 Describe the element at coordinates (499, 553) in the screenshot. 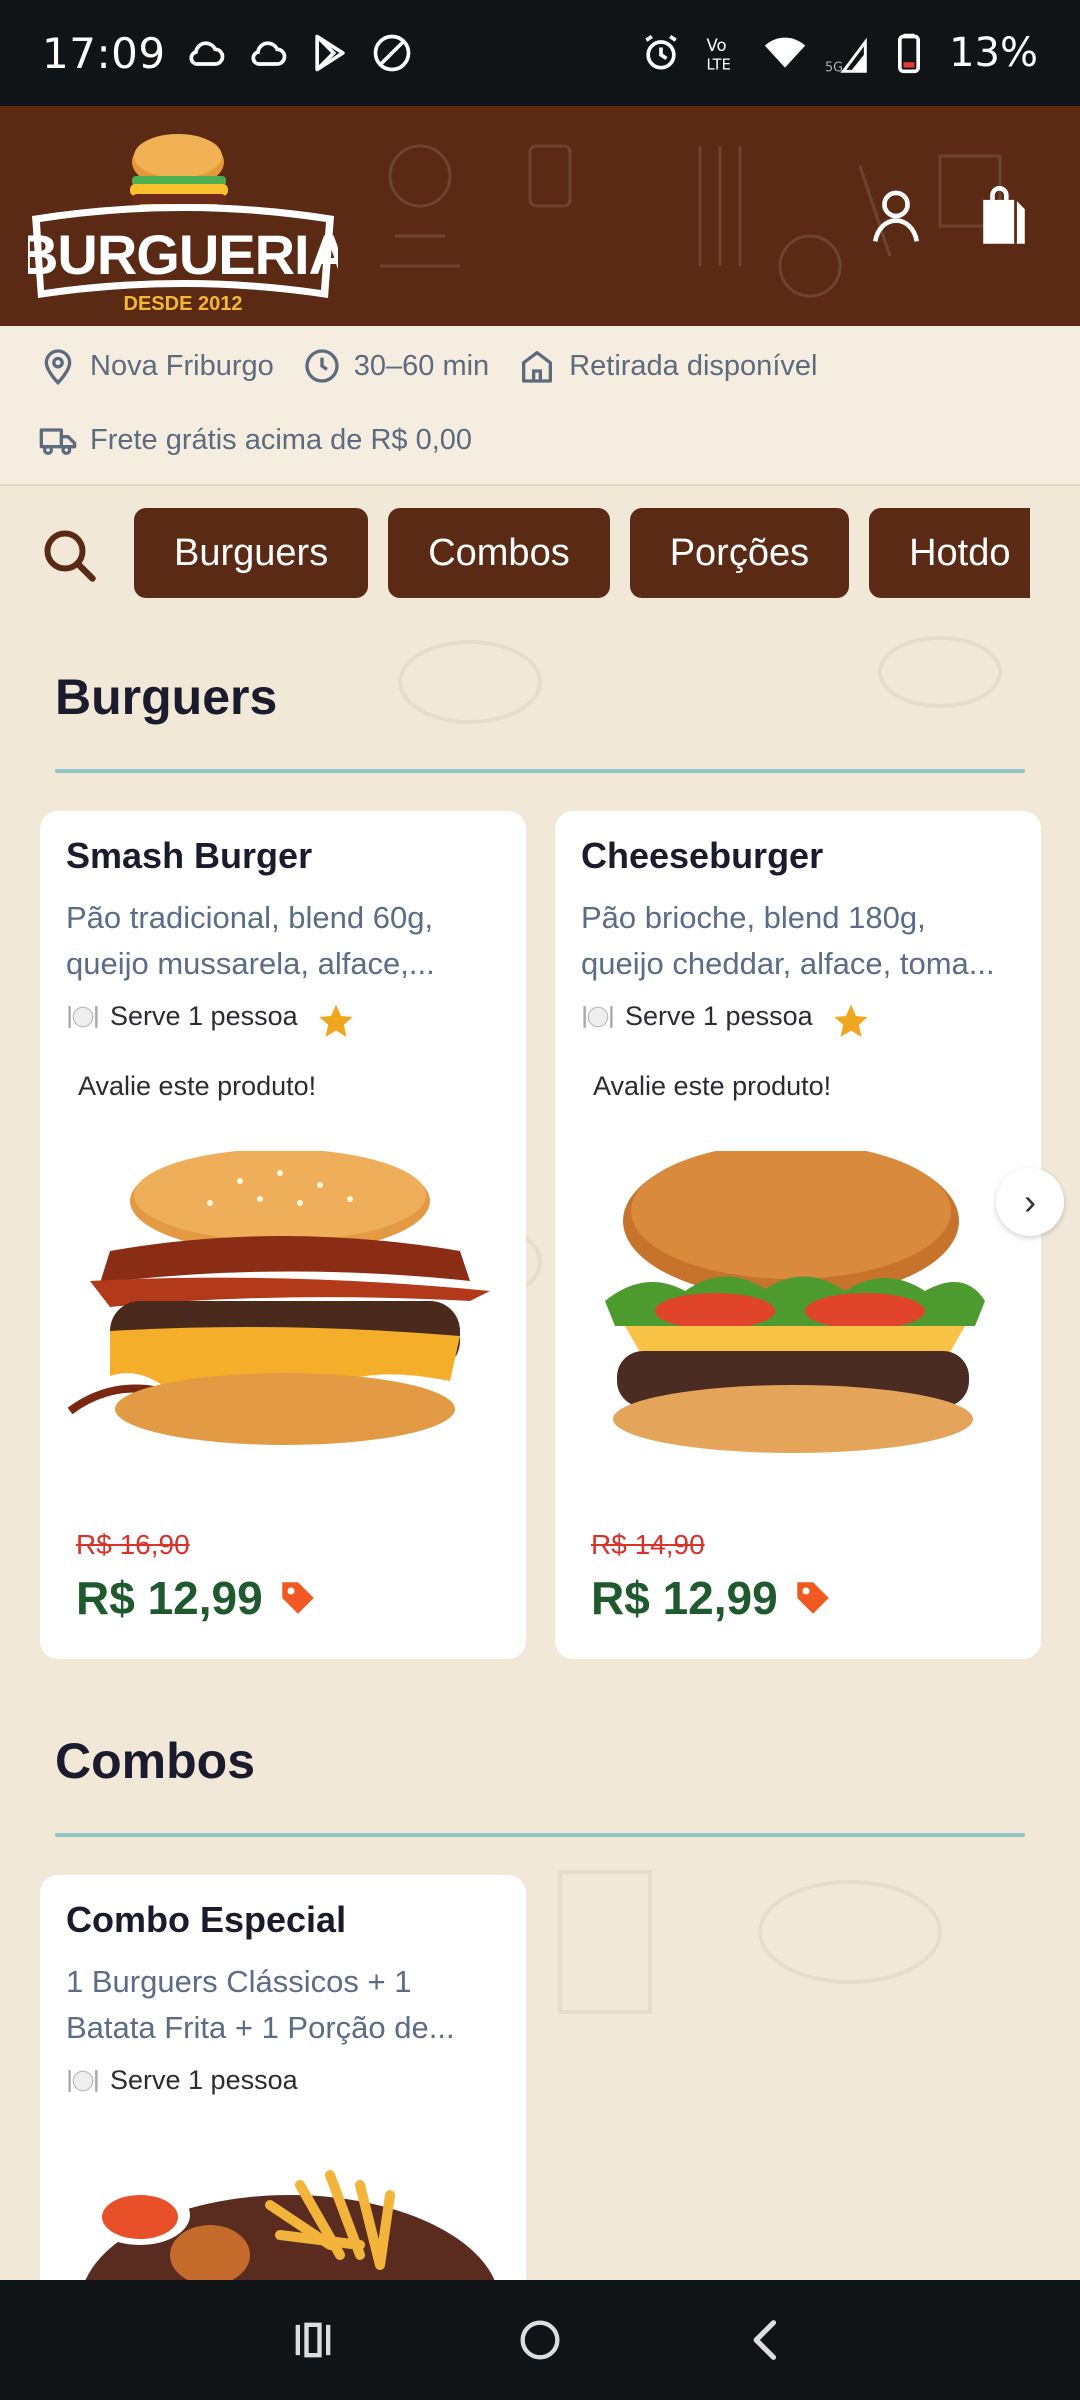

I see `category-chip-combos: Combos` at that location.